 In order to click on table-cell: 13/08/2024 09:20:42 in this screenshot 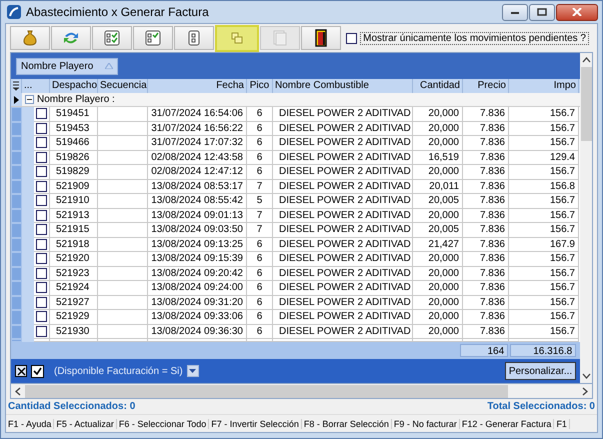, I will do `click(197, 273)`.